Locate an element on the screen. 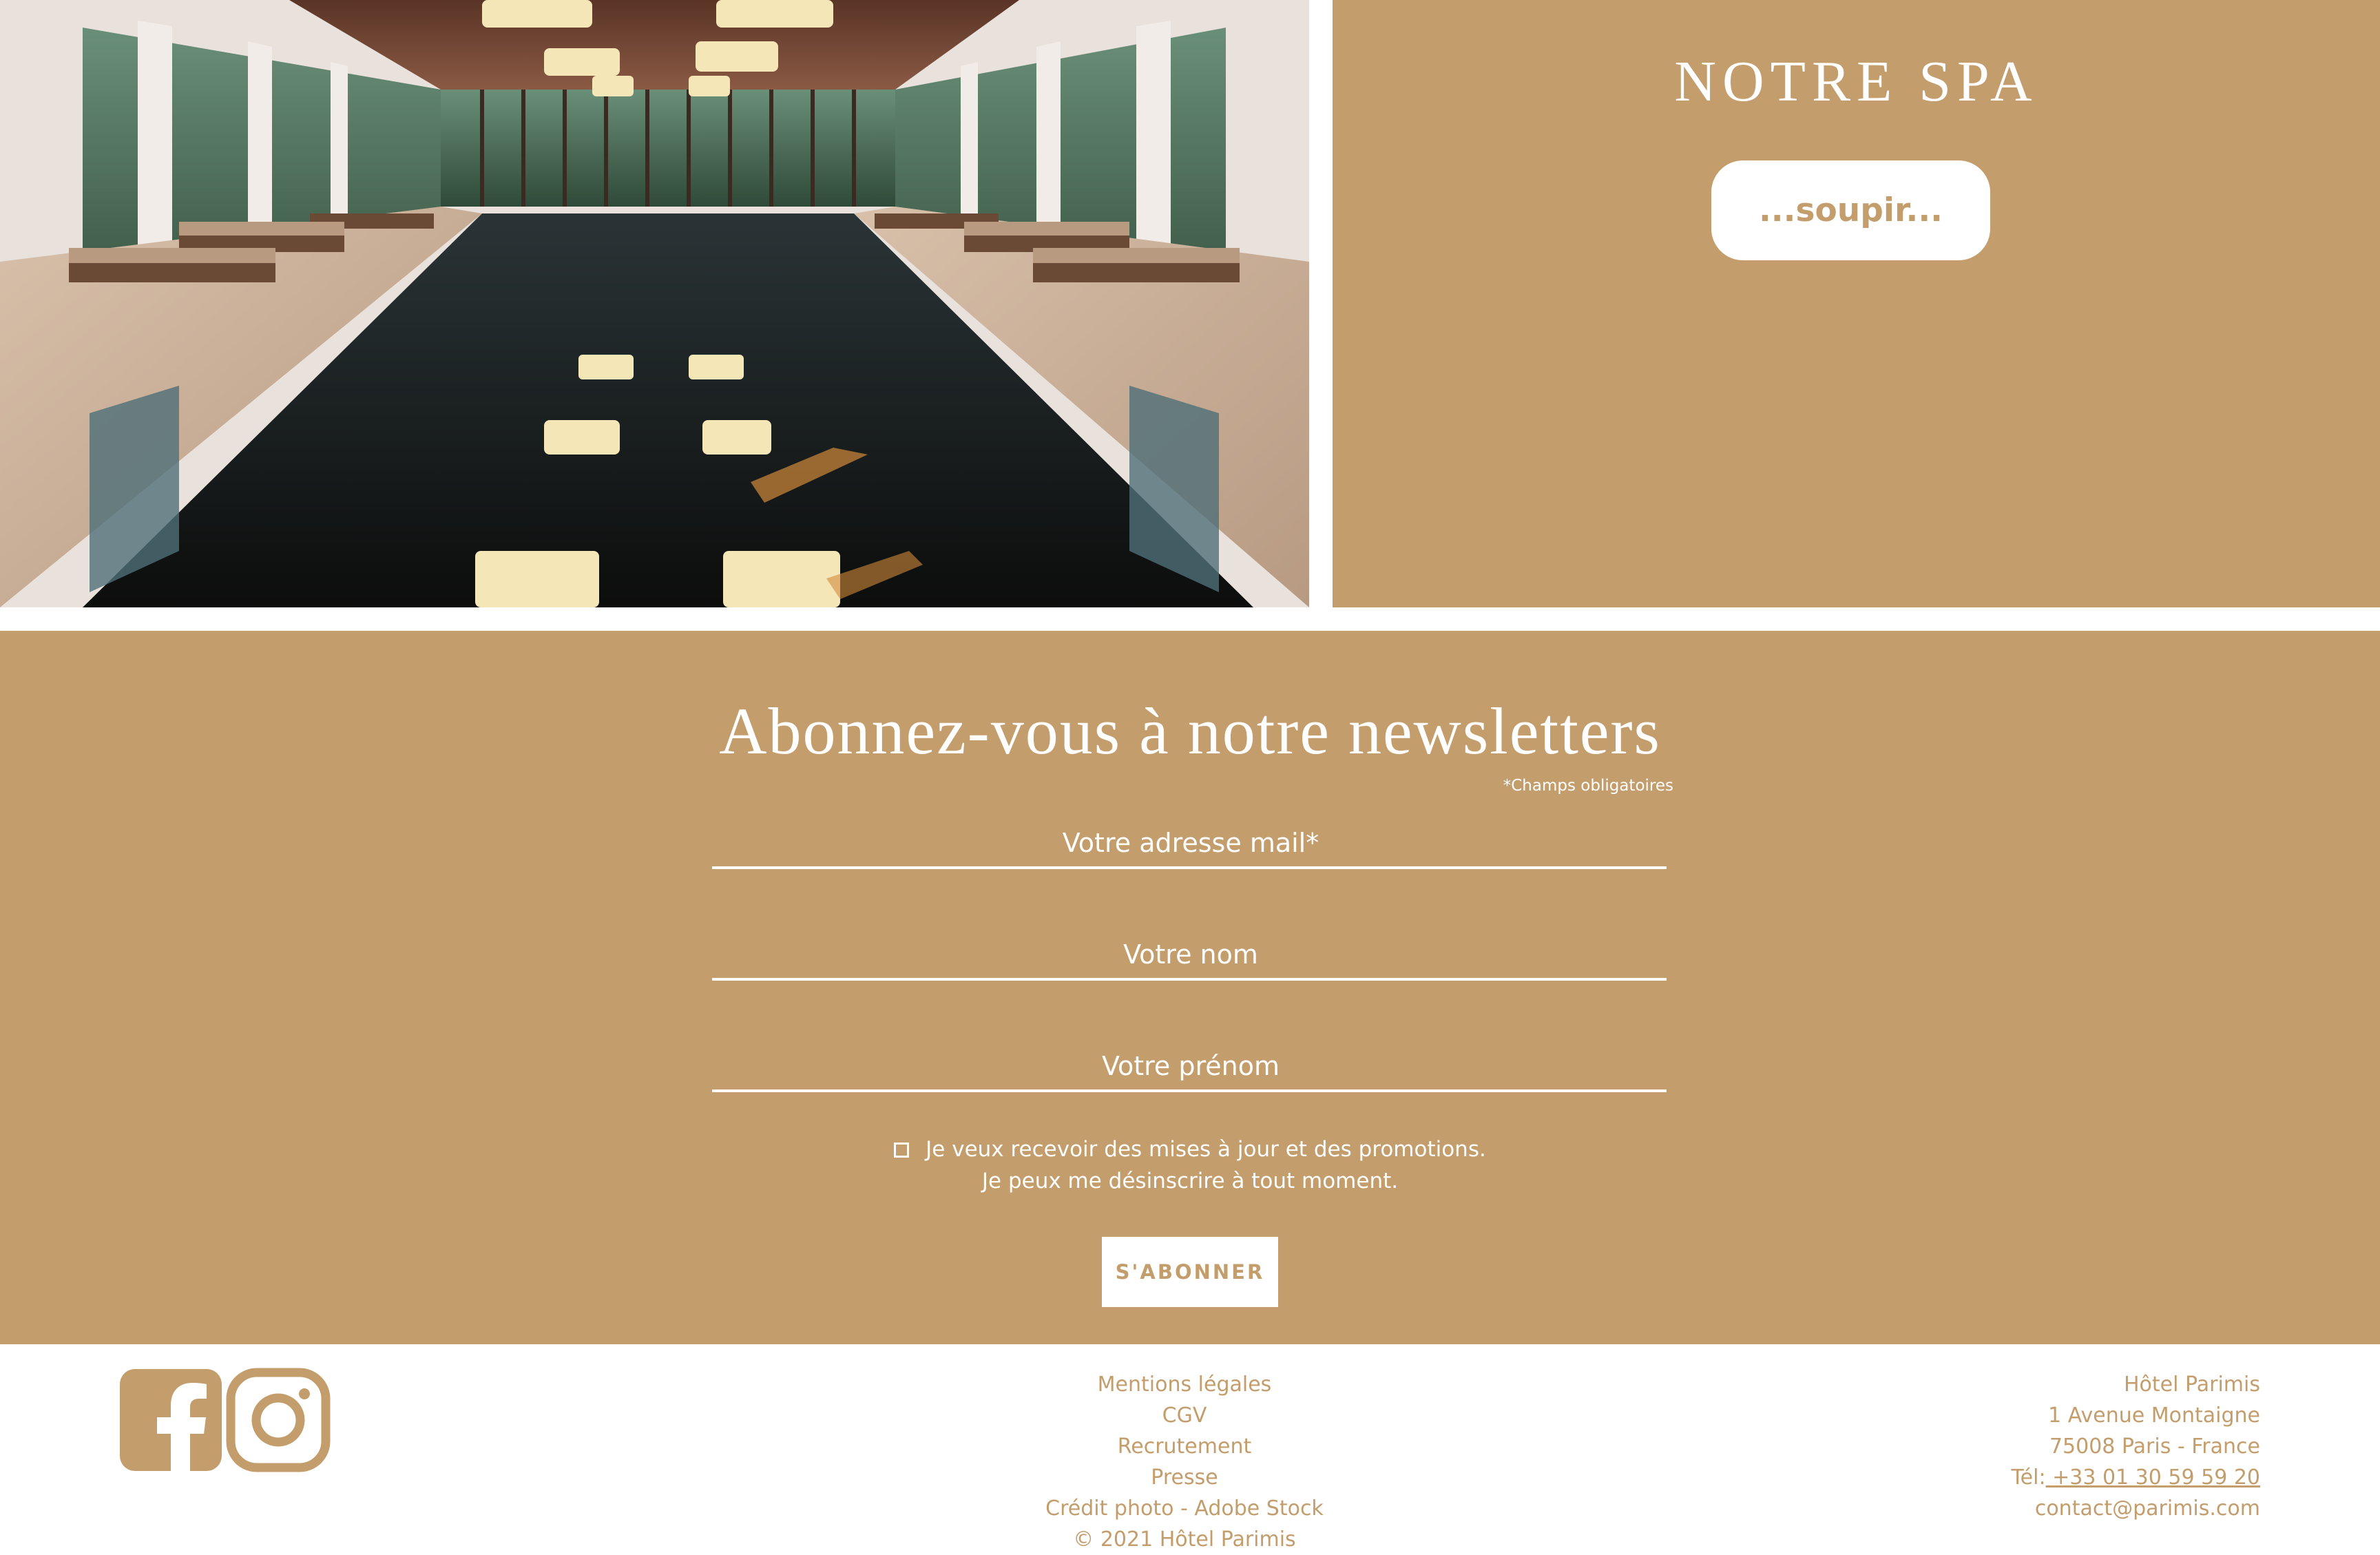 The width and height of the screenshot is (2380, 1555). prenom-field-wrapper is located at coordinates (1190, 1066).